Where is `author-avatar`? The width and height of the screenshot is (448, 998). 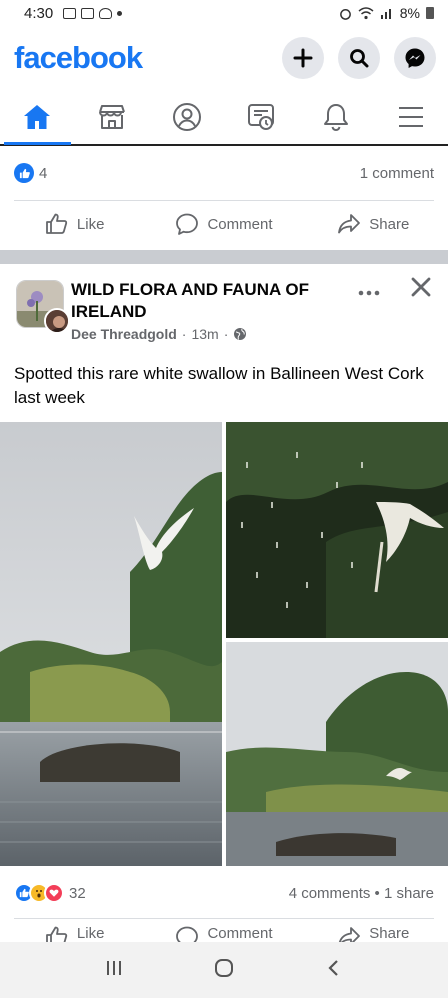 author-avatar is located at coordinates (57, 321).